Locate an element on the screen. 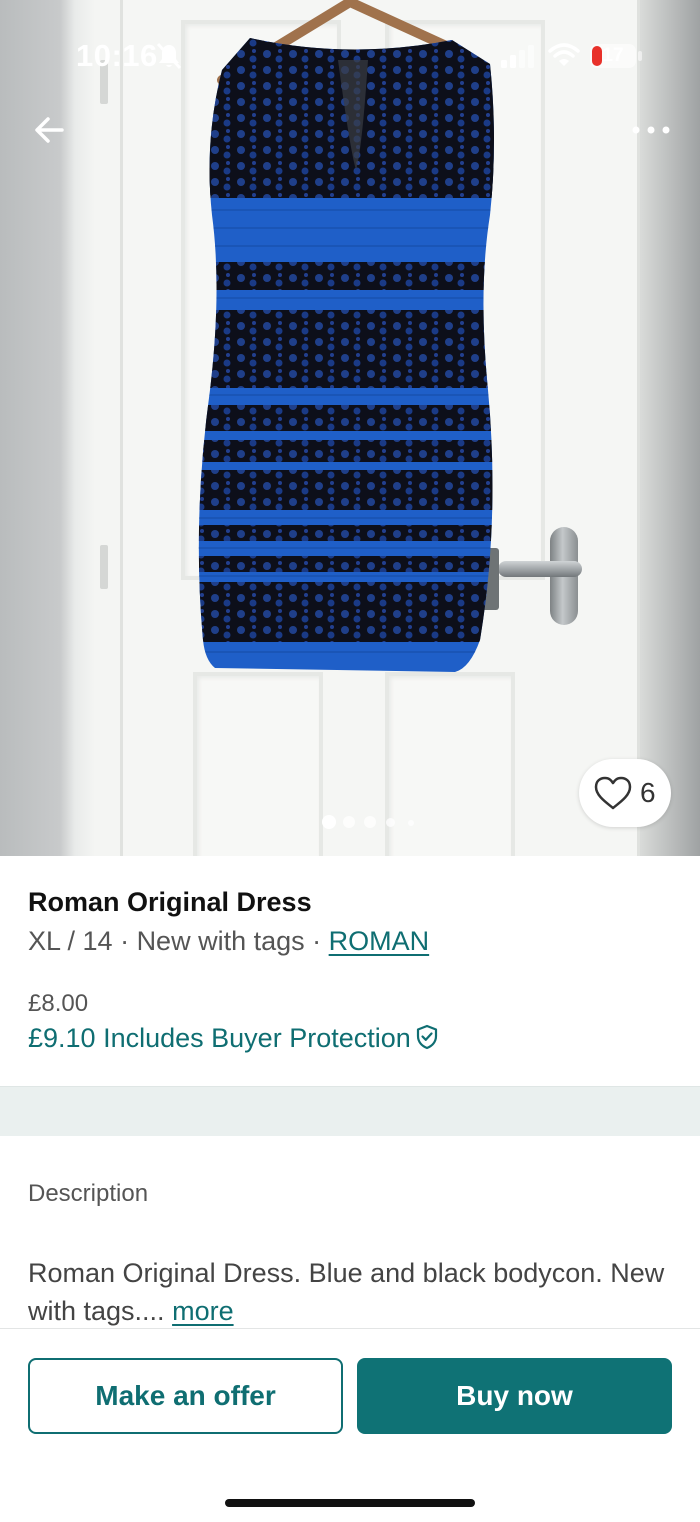  buy-now-button: Buy now is located at coordinates (514, 1396).